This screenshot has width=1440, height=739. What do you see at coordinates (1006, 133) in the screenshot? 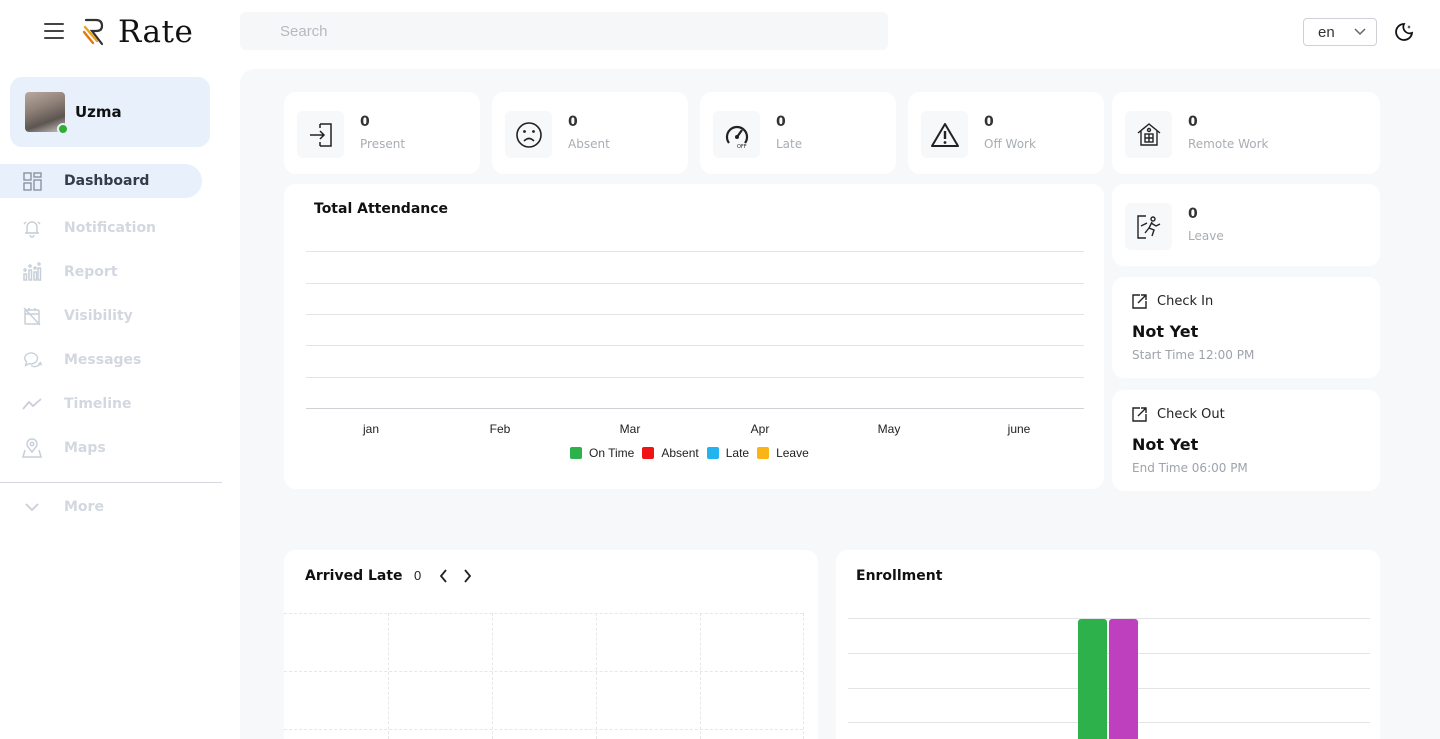
I see `stat-card-off-work: 0 Off Work` at bounding box center [1006, 133].